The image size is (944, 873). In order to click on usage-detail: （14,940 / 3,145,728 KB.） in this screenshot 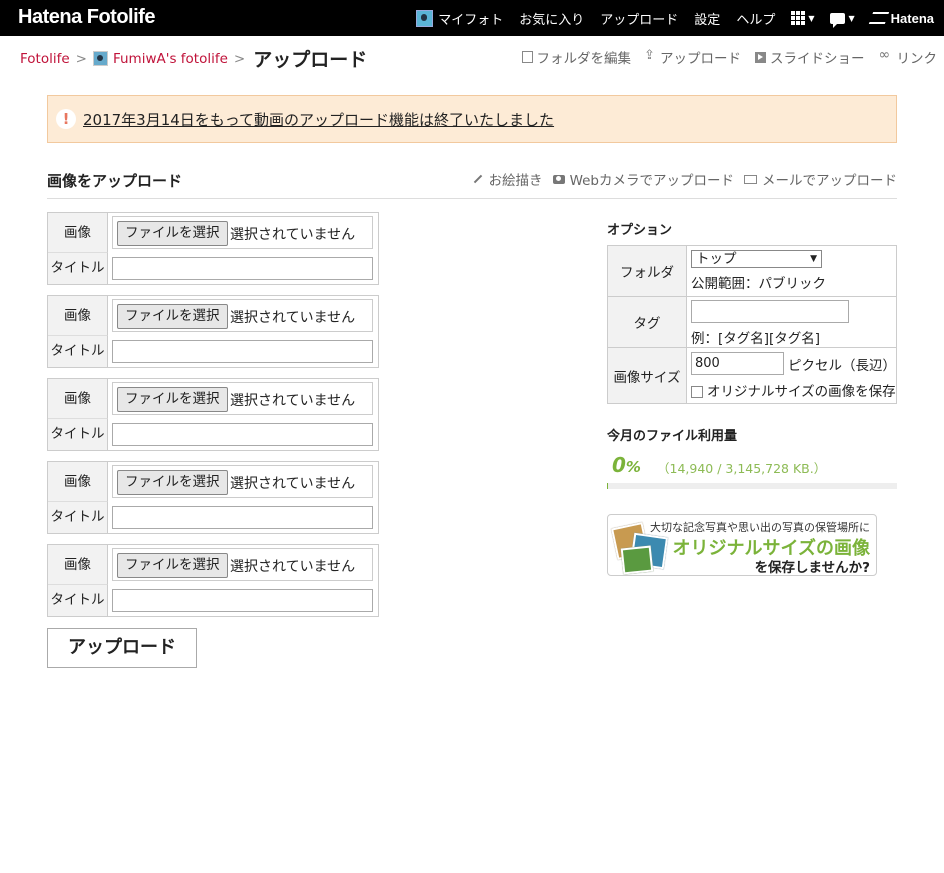, I will do `click(742, 468)`.